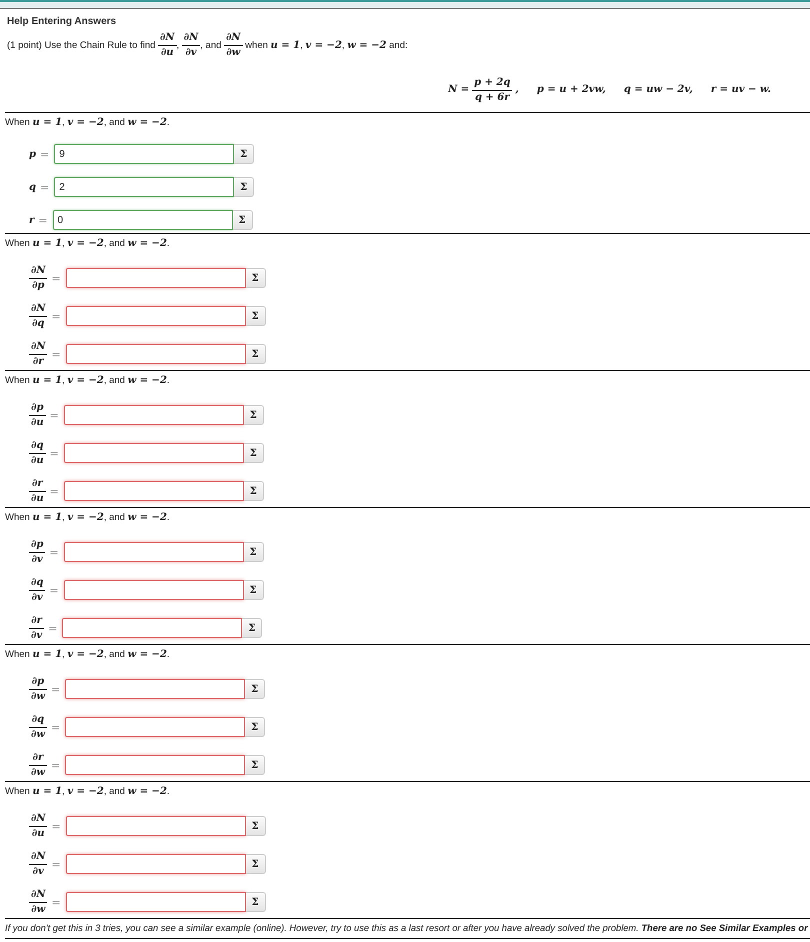 This screenshot has height=942, width=810. What do you see at coordinates (144, 154) in the screenshot?
I see `answer-field: 9` at bounding box center [144, 154].